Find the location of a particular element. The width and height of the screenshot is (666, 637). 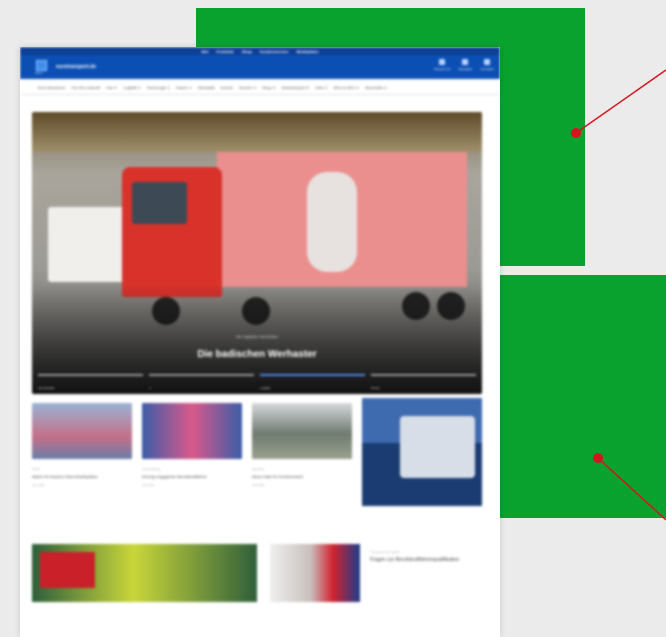

header-action-label: Themen A-Z is located at coordinates (442, 69).